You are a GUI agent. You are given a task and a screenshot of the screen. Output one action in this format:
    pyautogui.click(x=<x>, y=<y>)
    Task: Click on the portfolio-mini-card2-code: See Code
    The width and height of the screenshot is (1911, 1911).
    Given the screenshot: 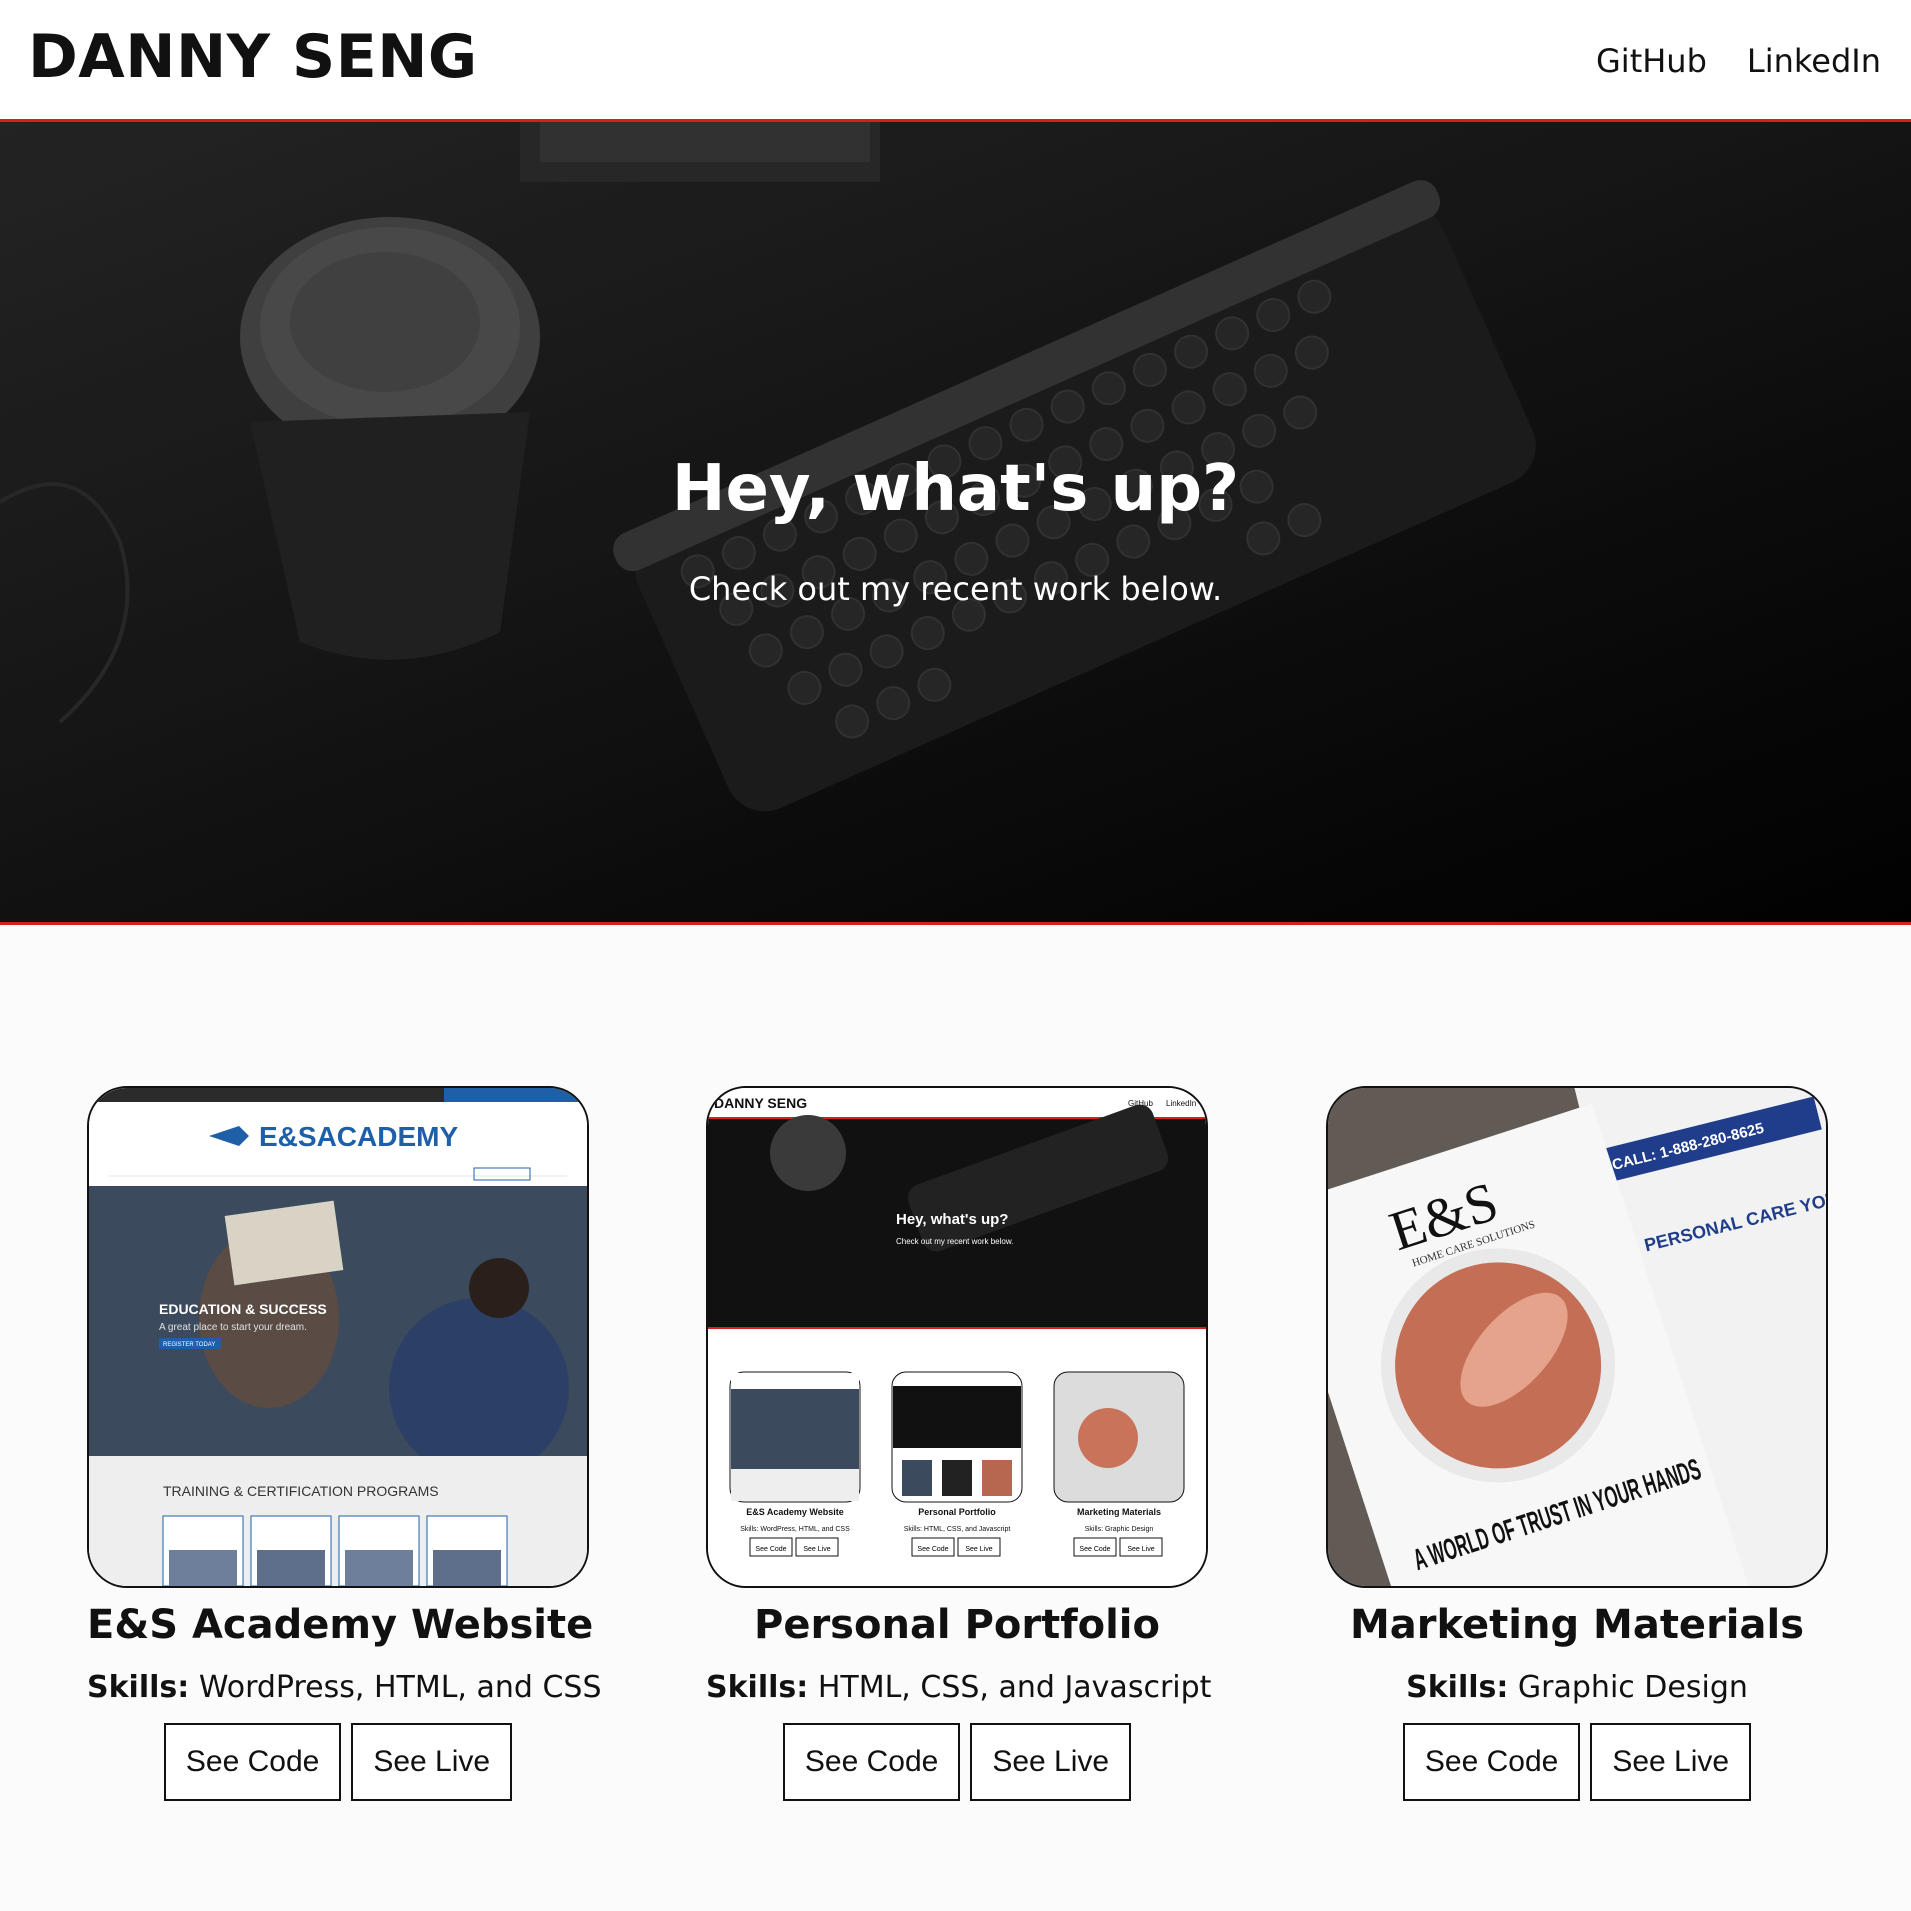 What is the action you would take?
    pyautogui.click(x=932, y=1549)
    